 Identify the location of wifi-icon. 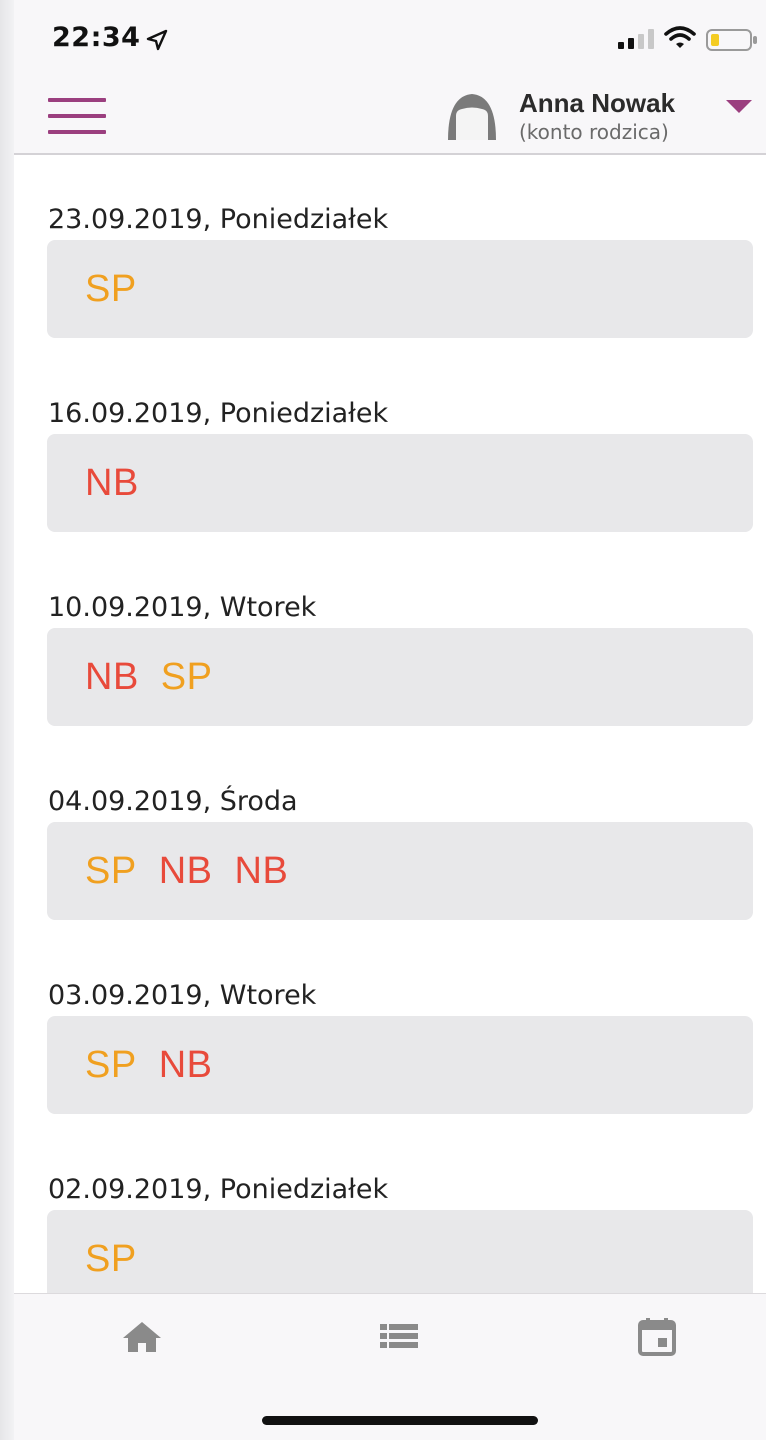
(680, 37).